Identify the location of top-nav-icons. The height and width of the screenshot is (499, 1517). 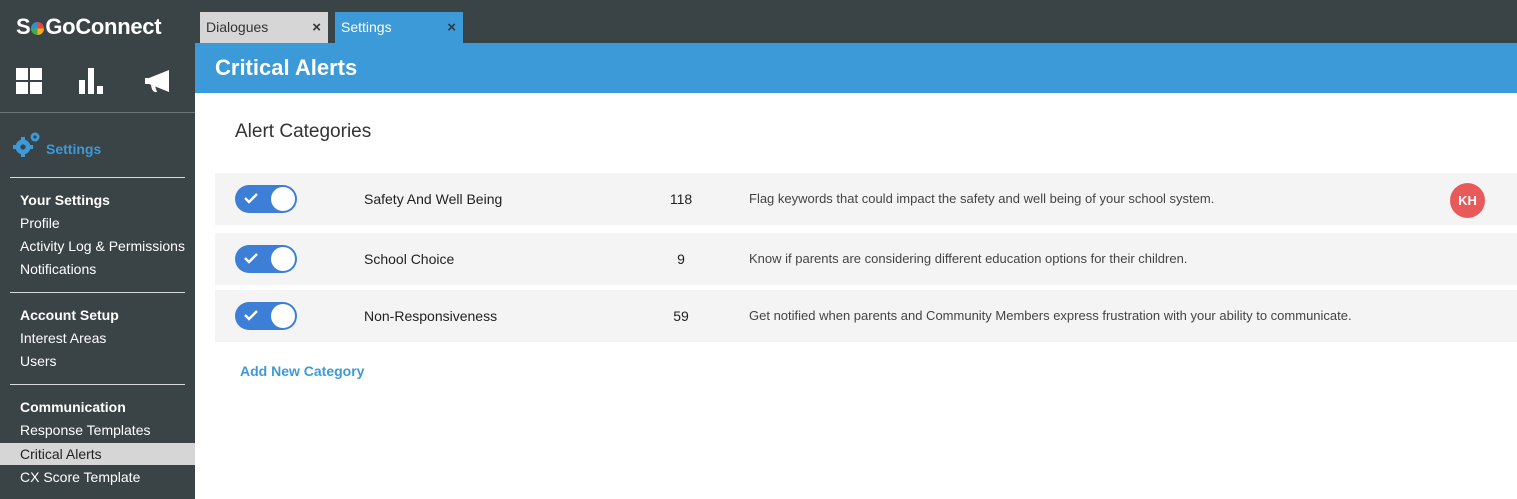
(97, 84).